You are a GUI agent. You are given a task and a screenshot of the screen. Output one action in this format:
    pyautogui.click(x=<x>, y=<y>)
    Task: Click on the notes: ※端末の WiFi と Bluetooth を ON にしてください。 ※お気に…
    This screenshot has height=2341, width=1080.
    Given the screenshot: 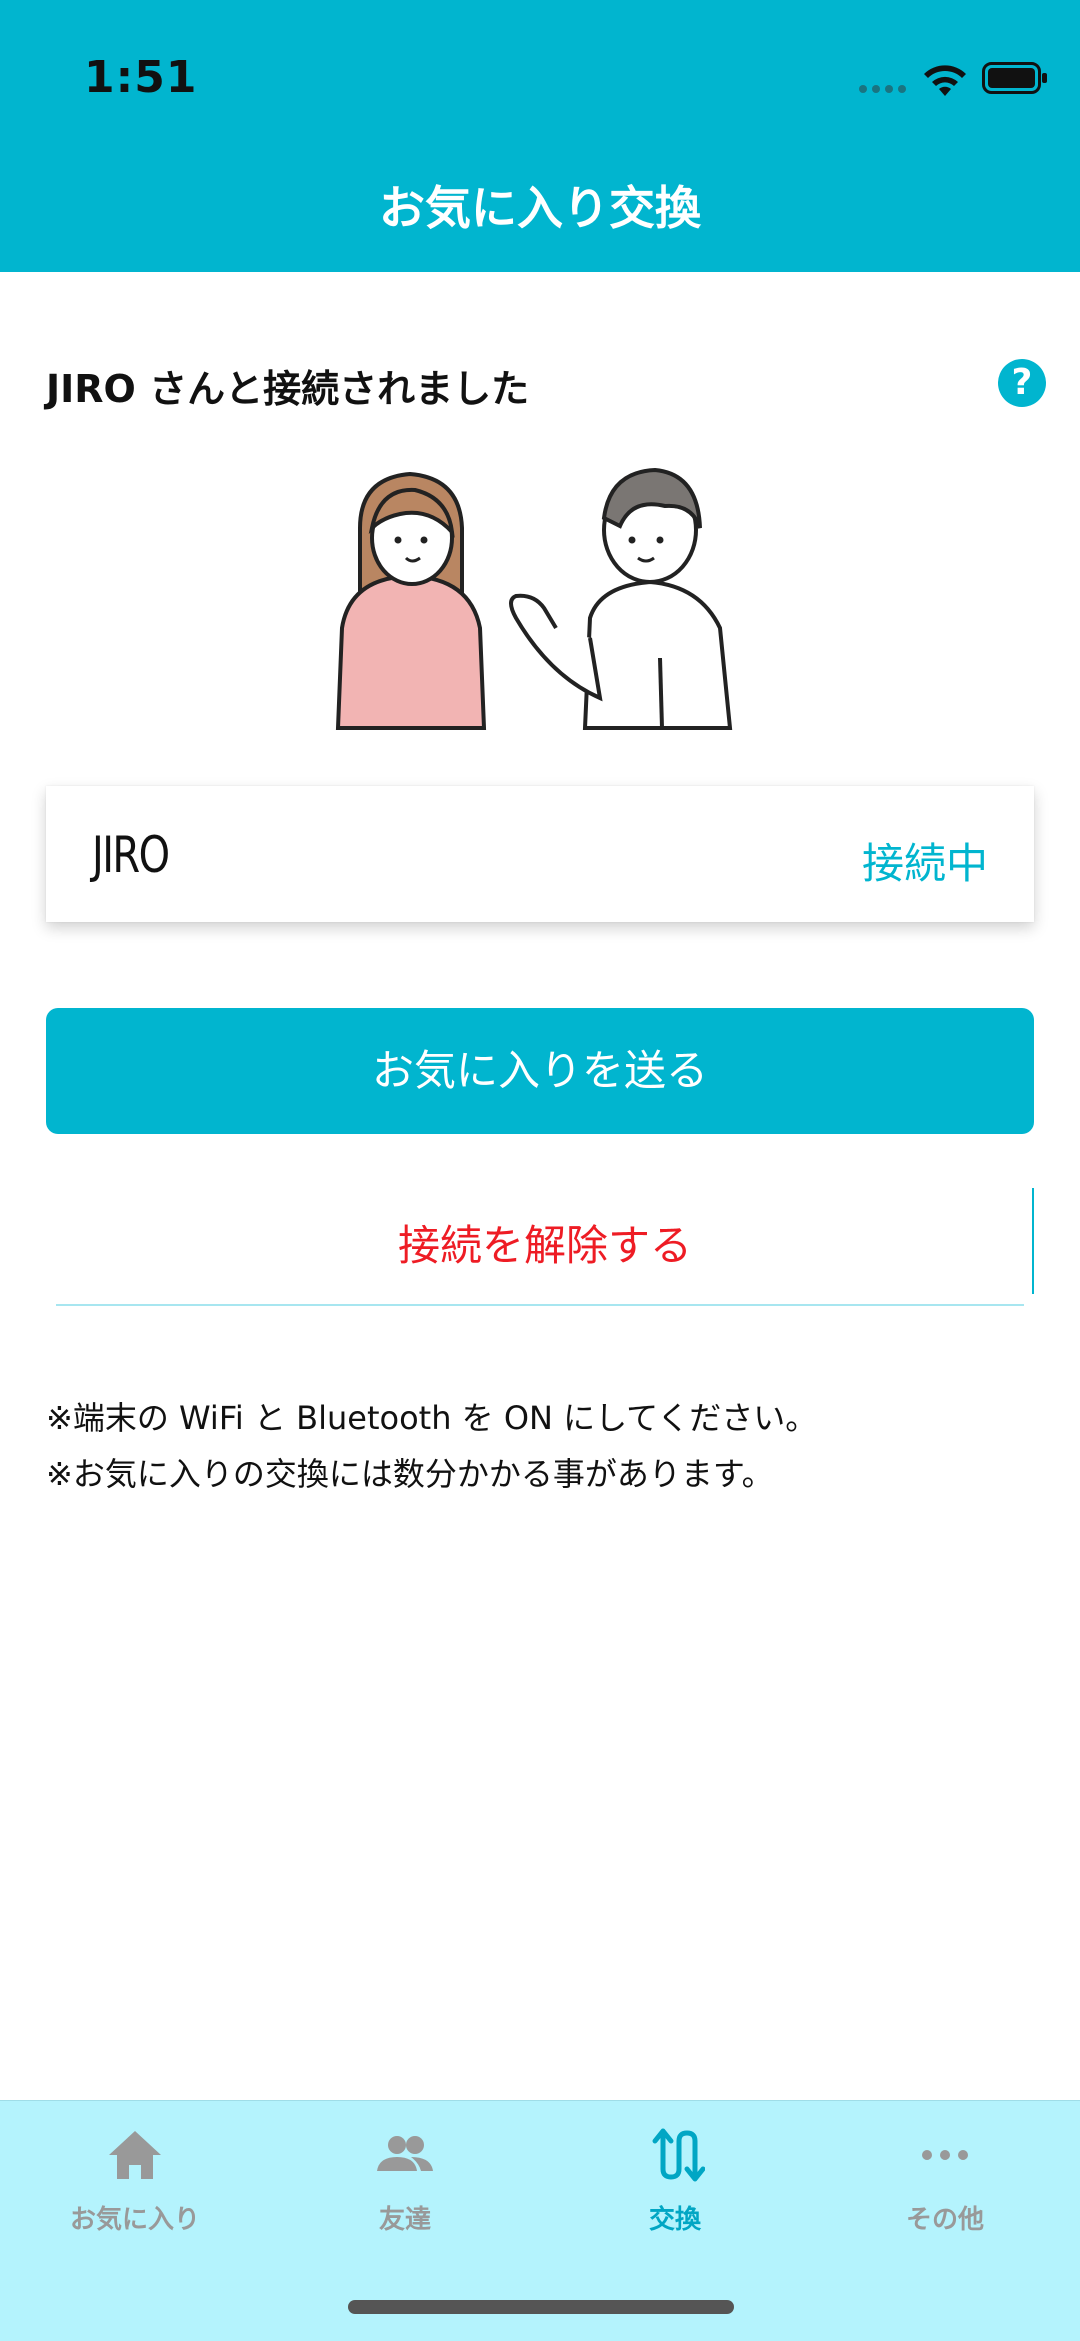 What is the action you would take?
    pyautogui.click(x=431, y=1446)
    